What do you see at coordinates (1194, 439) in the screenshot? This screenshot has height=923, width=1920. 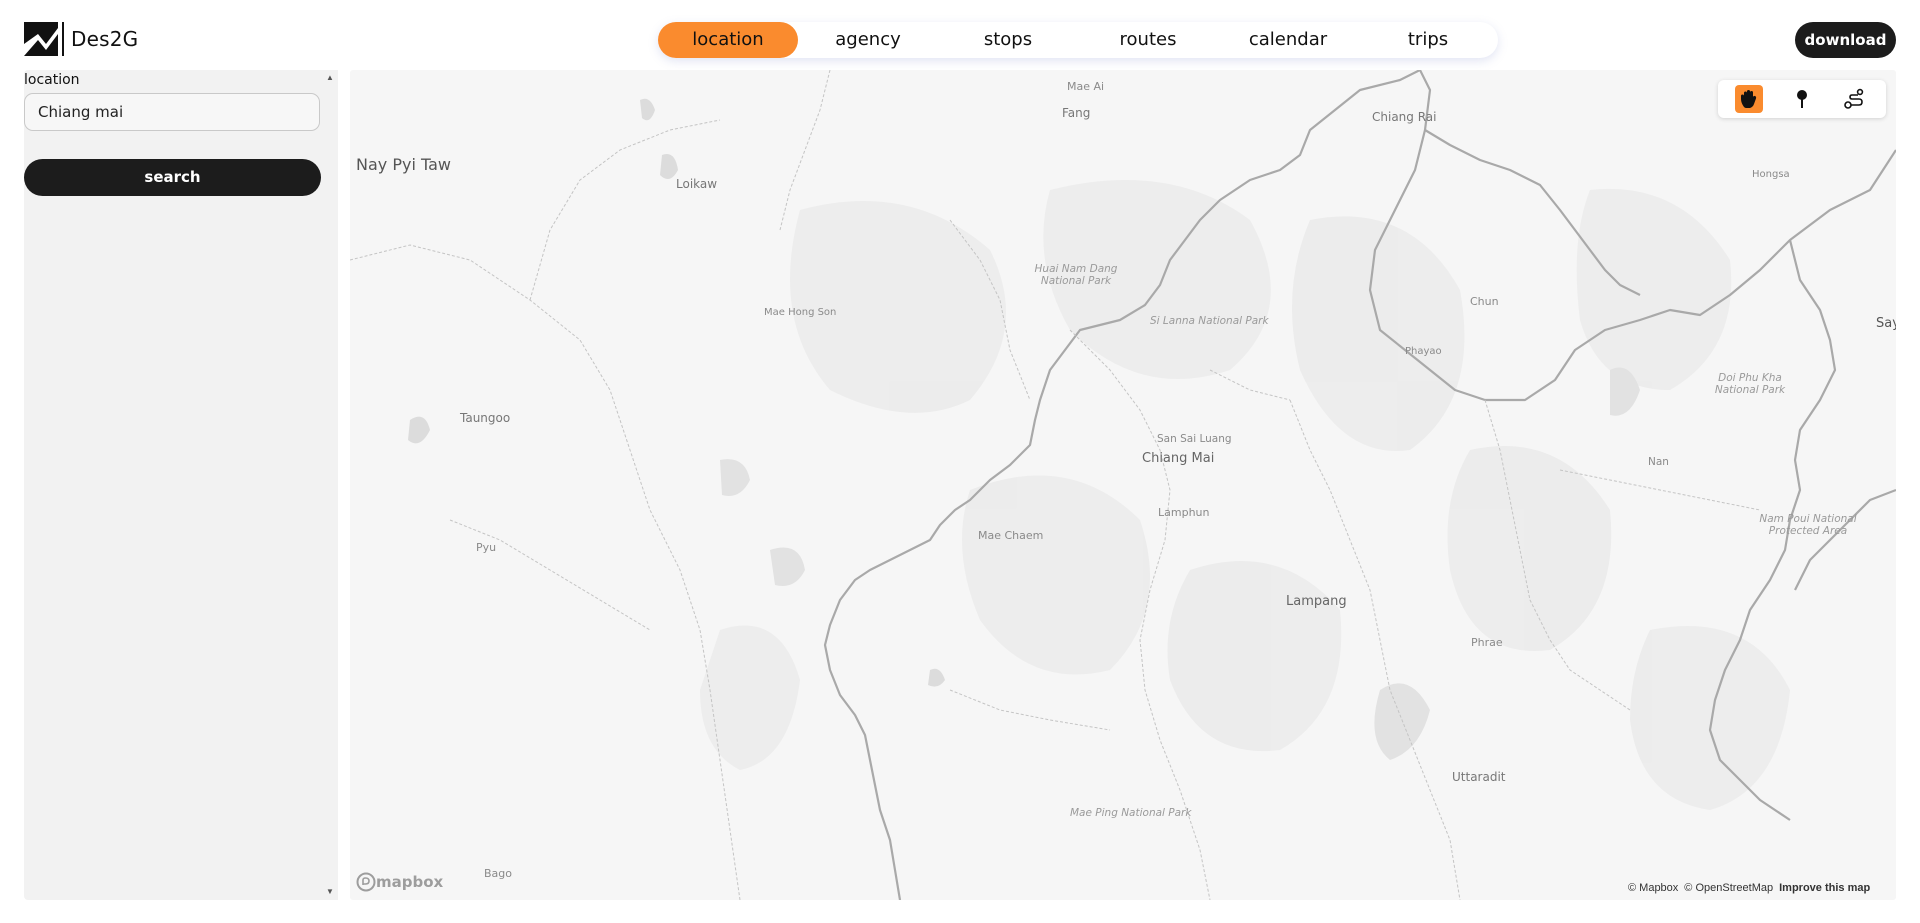 I see `place-label: San Sai Luang` at bounding box center [1194, 439].